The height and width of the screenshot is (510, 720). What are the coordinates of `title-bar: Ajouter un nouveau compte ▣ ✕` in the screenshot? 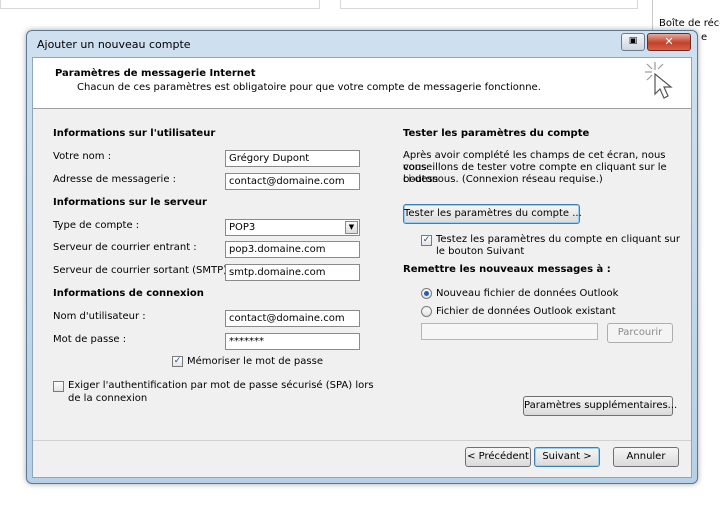 It's located at (362, 44).